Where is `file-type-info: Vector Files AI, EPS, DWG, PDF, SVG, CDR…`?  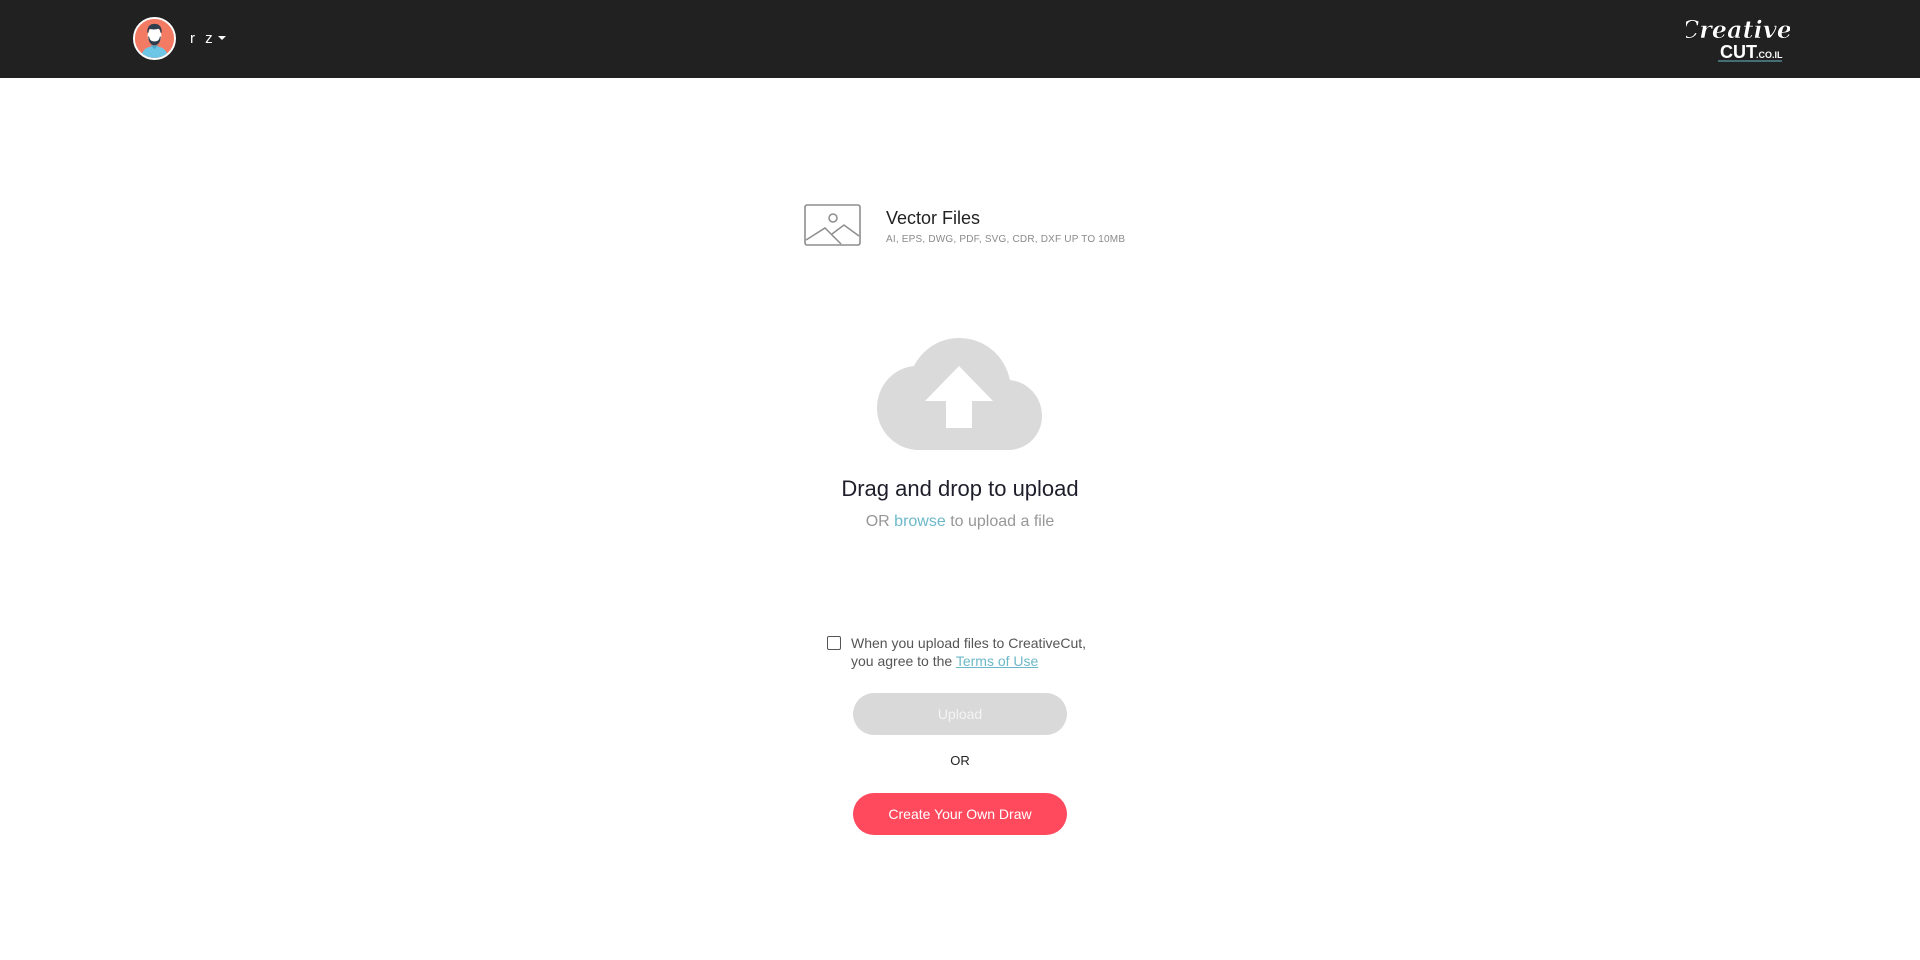 file-type-info: Vector Files AI, EPS, DWG, PDF, SVG, CDR… is located at coordinates (964, 225).